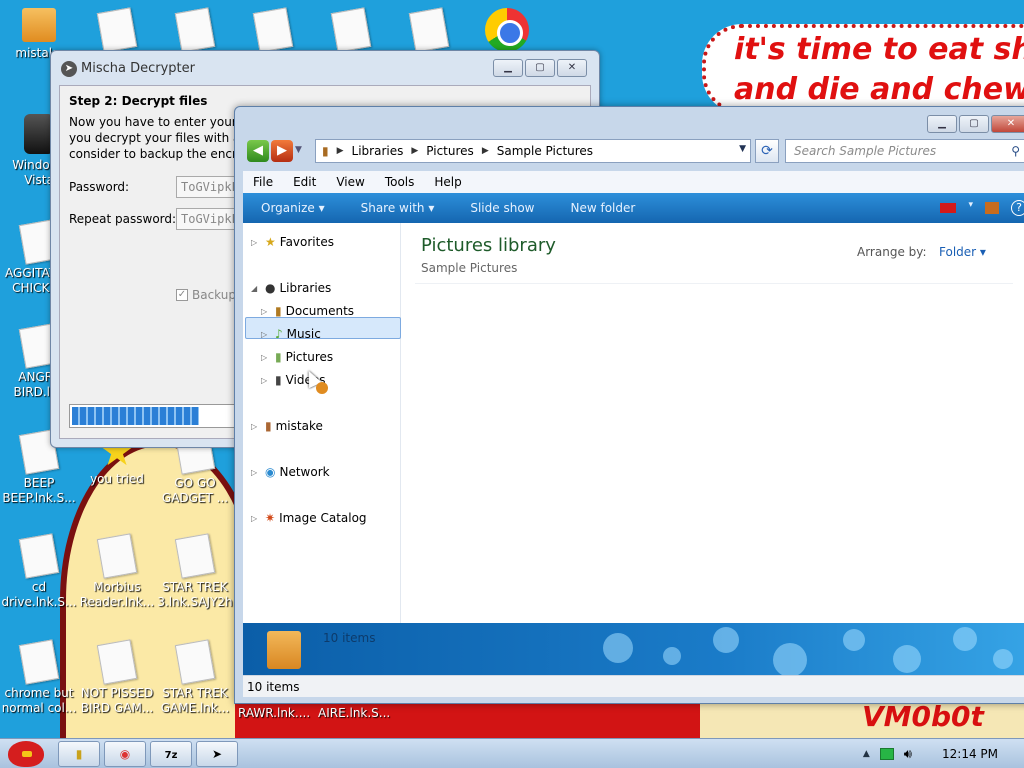 This screenshot has width=1024, height=768. I want to click on step-heading: Step 2: Decrypt files, so click(138, 101).